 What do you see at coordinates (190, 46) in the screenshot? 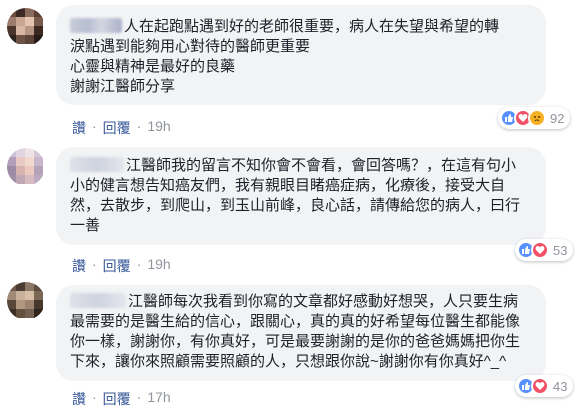
I see `comment-line: 淚點遇到能夠用心對待的醫師更重要` at bounding box center [190, 46].